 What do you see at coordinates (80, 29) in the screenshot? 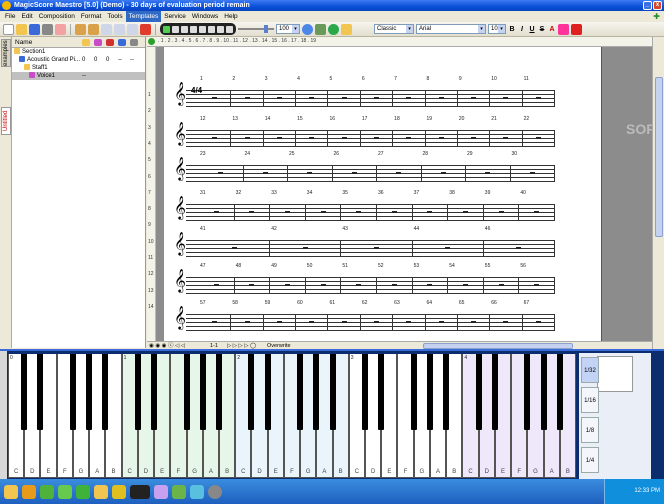
I see `undo-icon` at bounding box center [80, 29].